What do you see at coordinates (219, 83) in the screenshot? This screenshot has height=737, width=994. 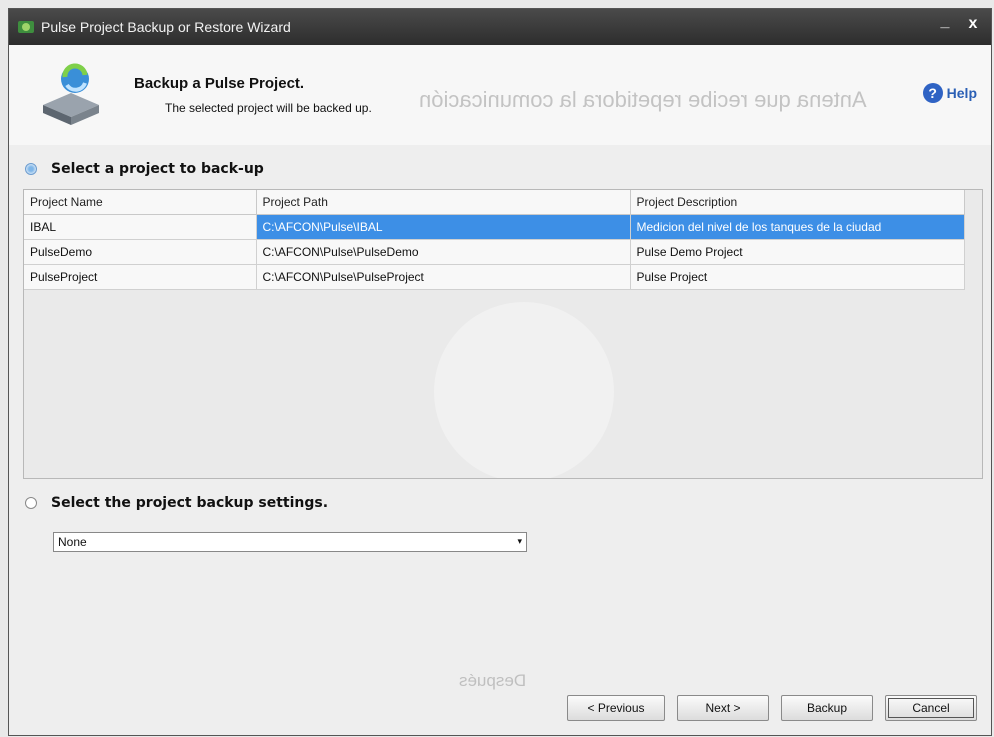 I see `header-title: Backup a Pulse Project.` at bounding box center [219, 83].